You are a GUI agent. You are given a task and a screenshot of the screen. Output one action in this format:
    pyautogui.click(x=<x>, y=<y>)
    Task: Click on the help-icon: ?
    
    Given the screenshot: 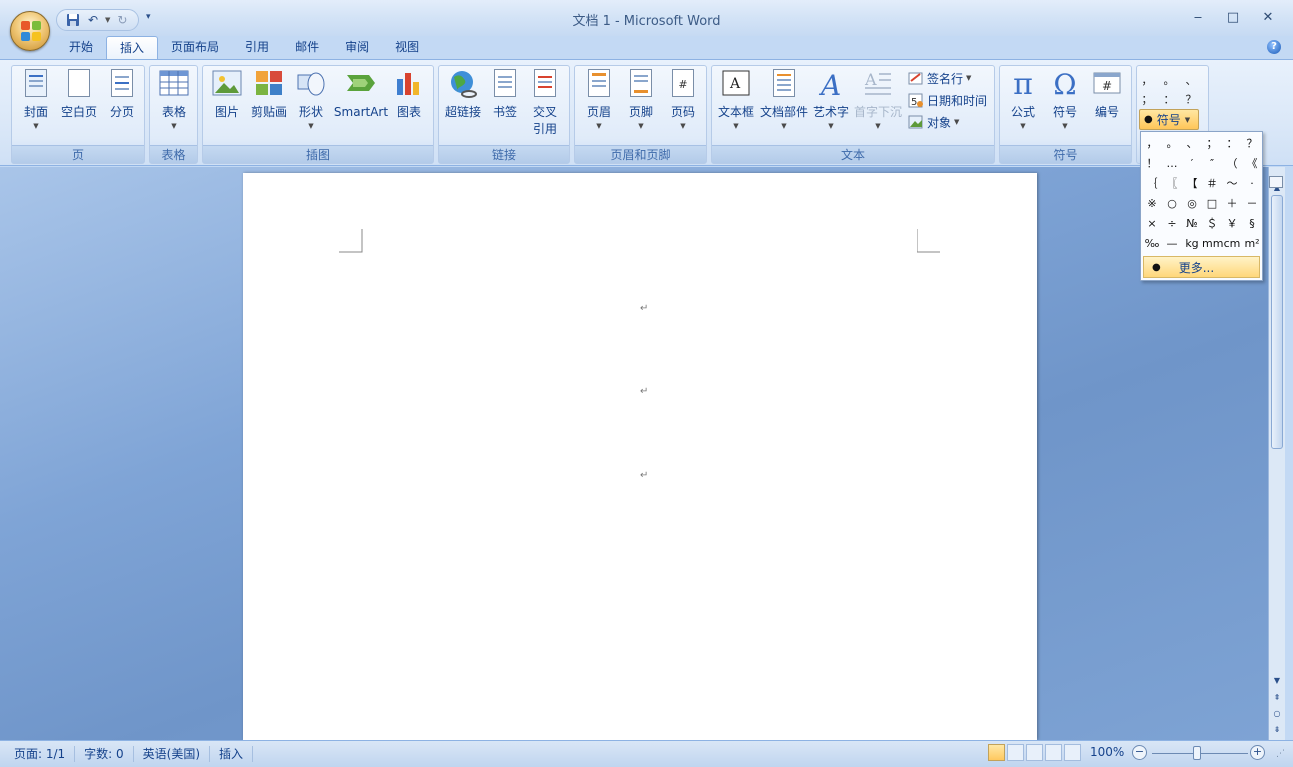 What is the action you would take?
    pyautogui.click(x=1274, y=47)
    